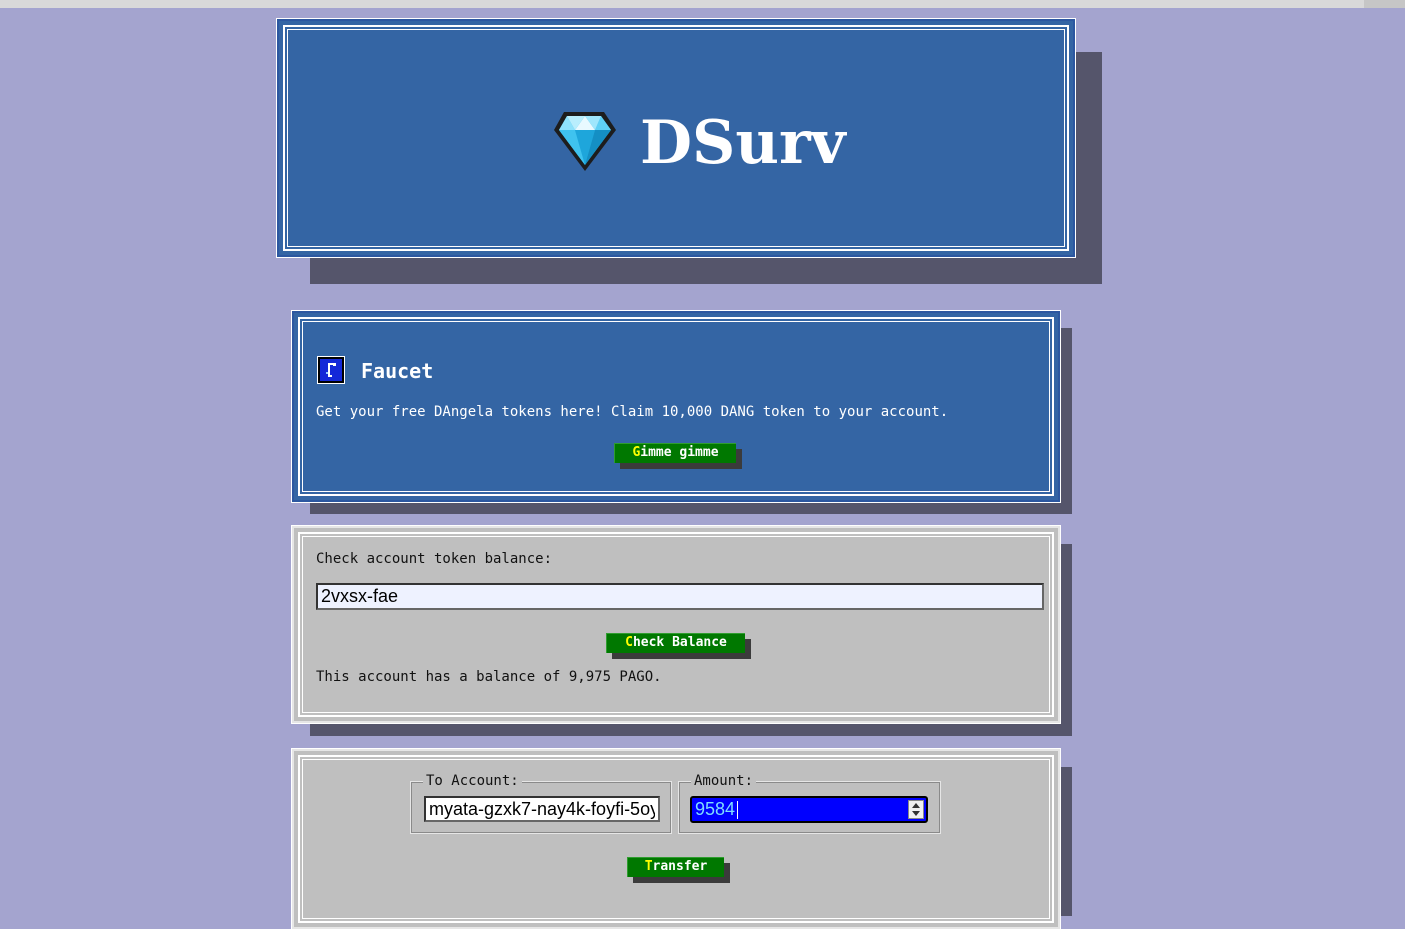  What do you see at coordinates (743, 143) in the screenshot?
I see `app-title: DSurv` at bounding box center [743, 143].